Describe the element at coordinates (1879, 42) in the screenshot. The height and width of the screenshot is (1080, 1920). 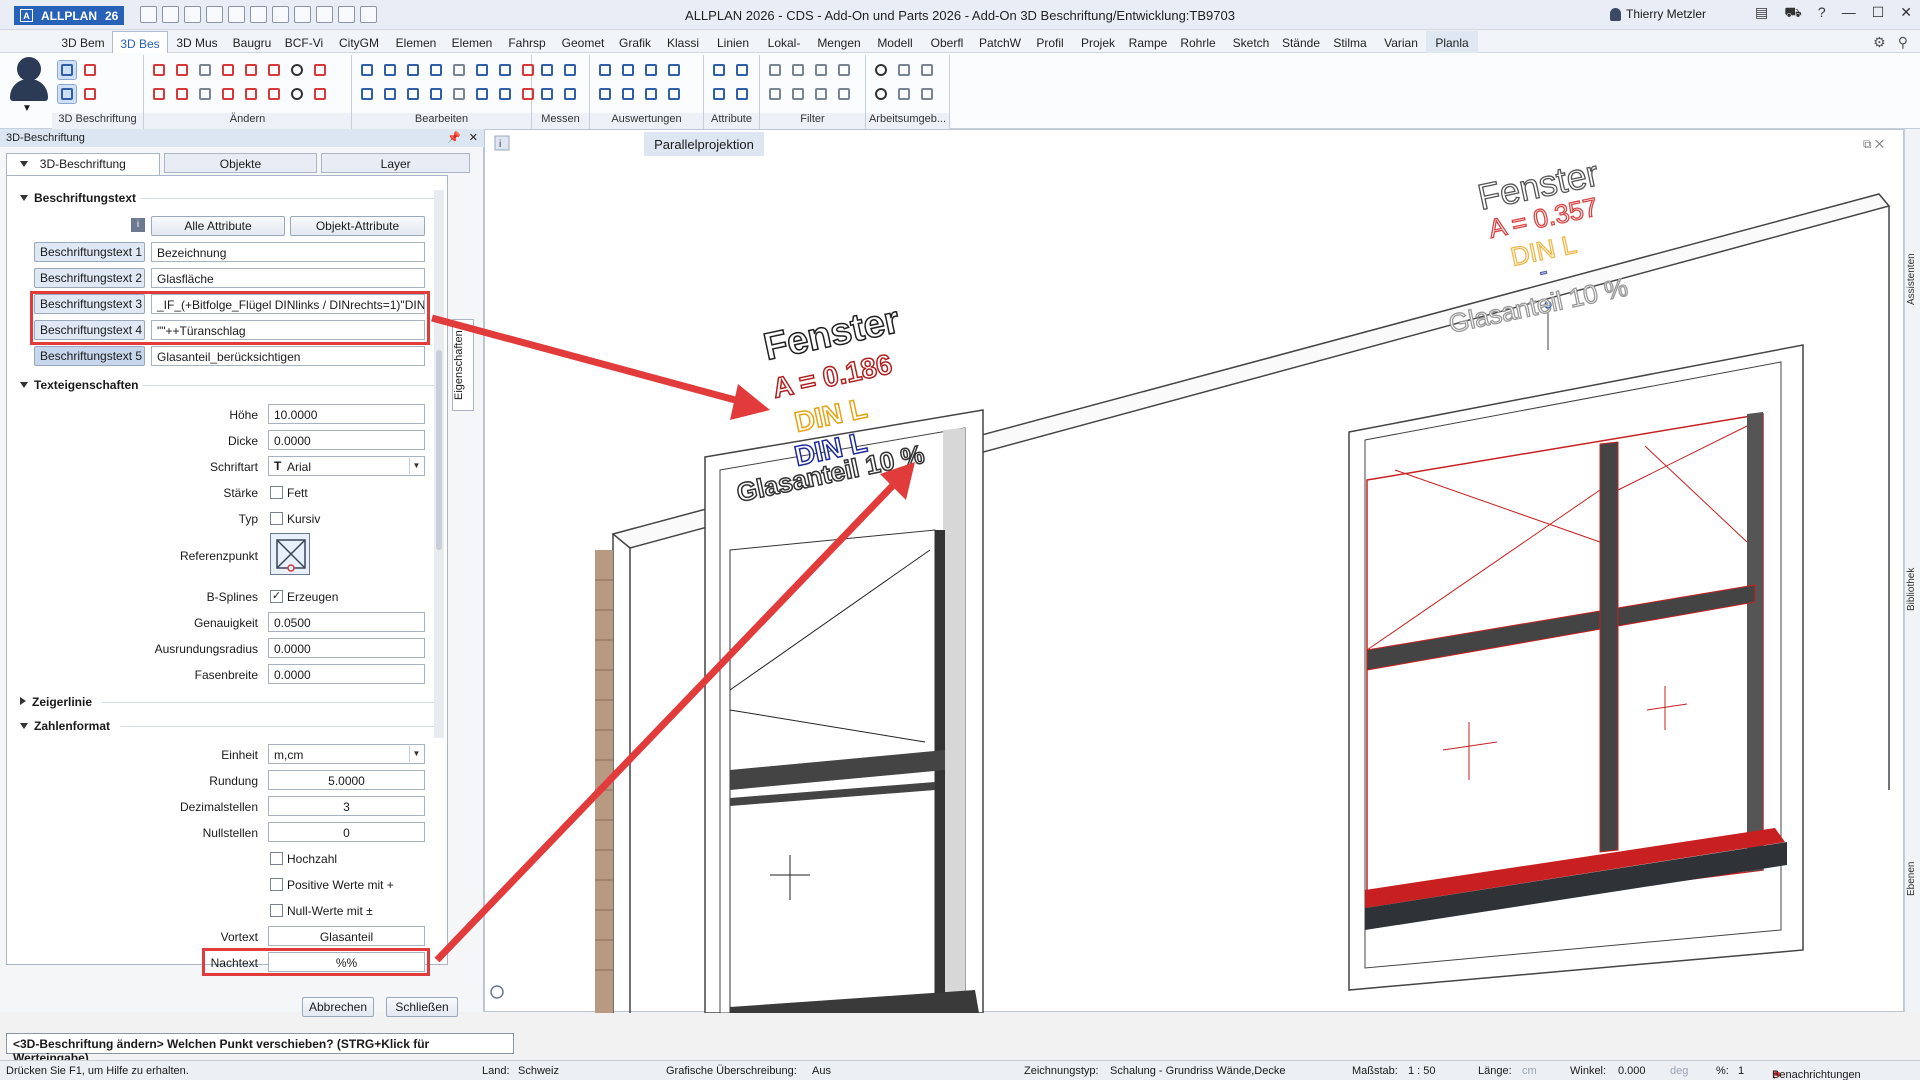
I see `settings-icon: ⚙` at that location.